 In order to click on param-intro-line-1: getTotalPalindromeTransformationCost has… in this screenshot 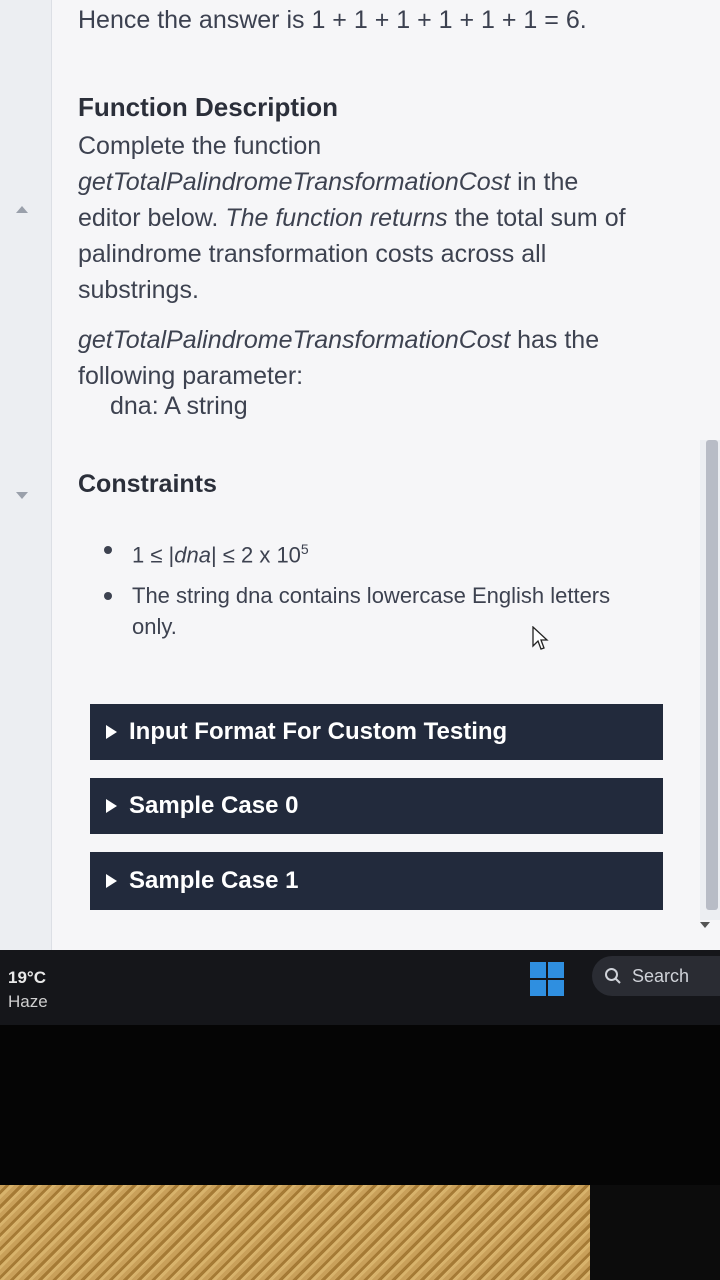, I will do `click(378, 340)`.